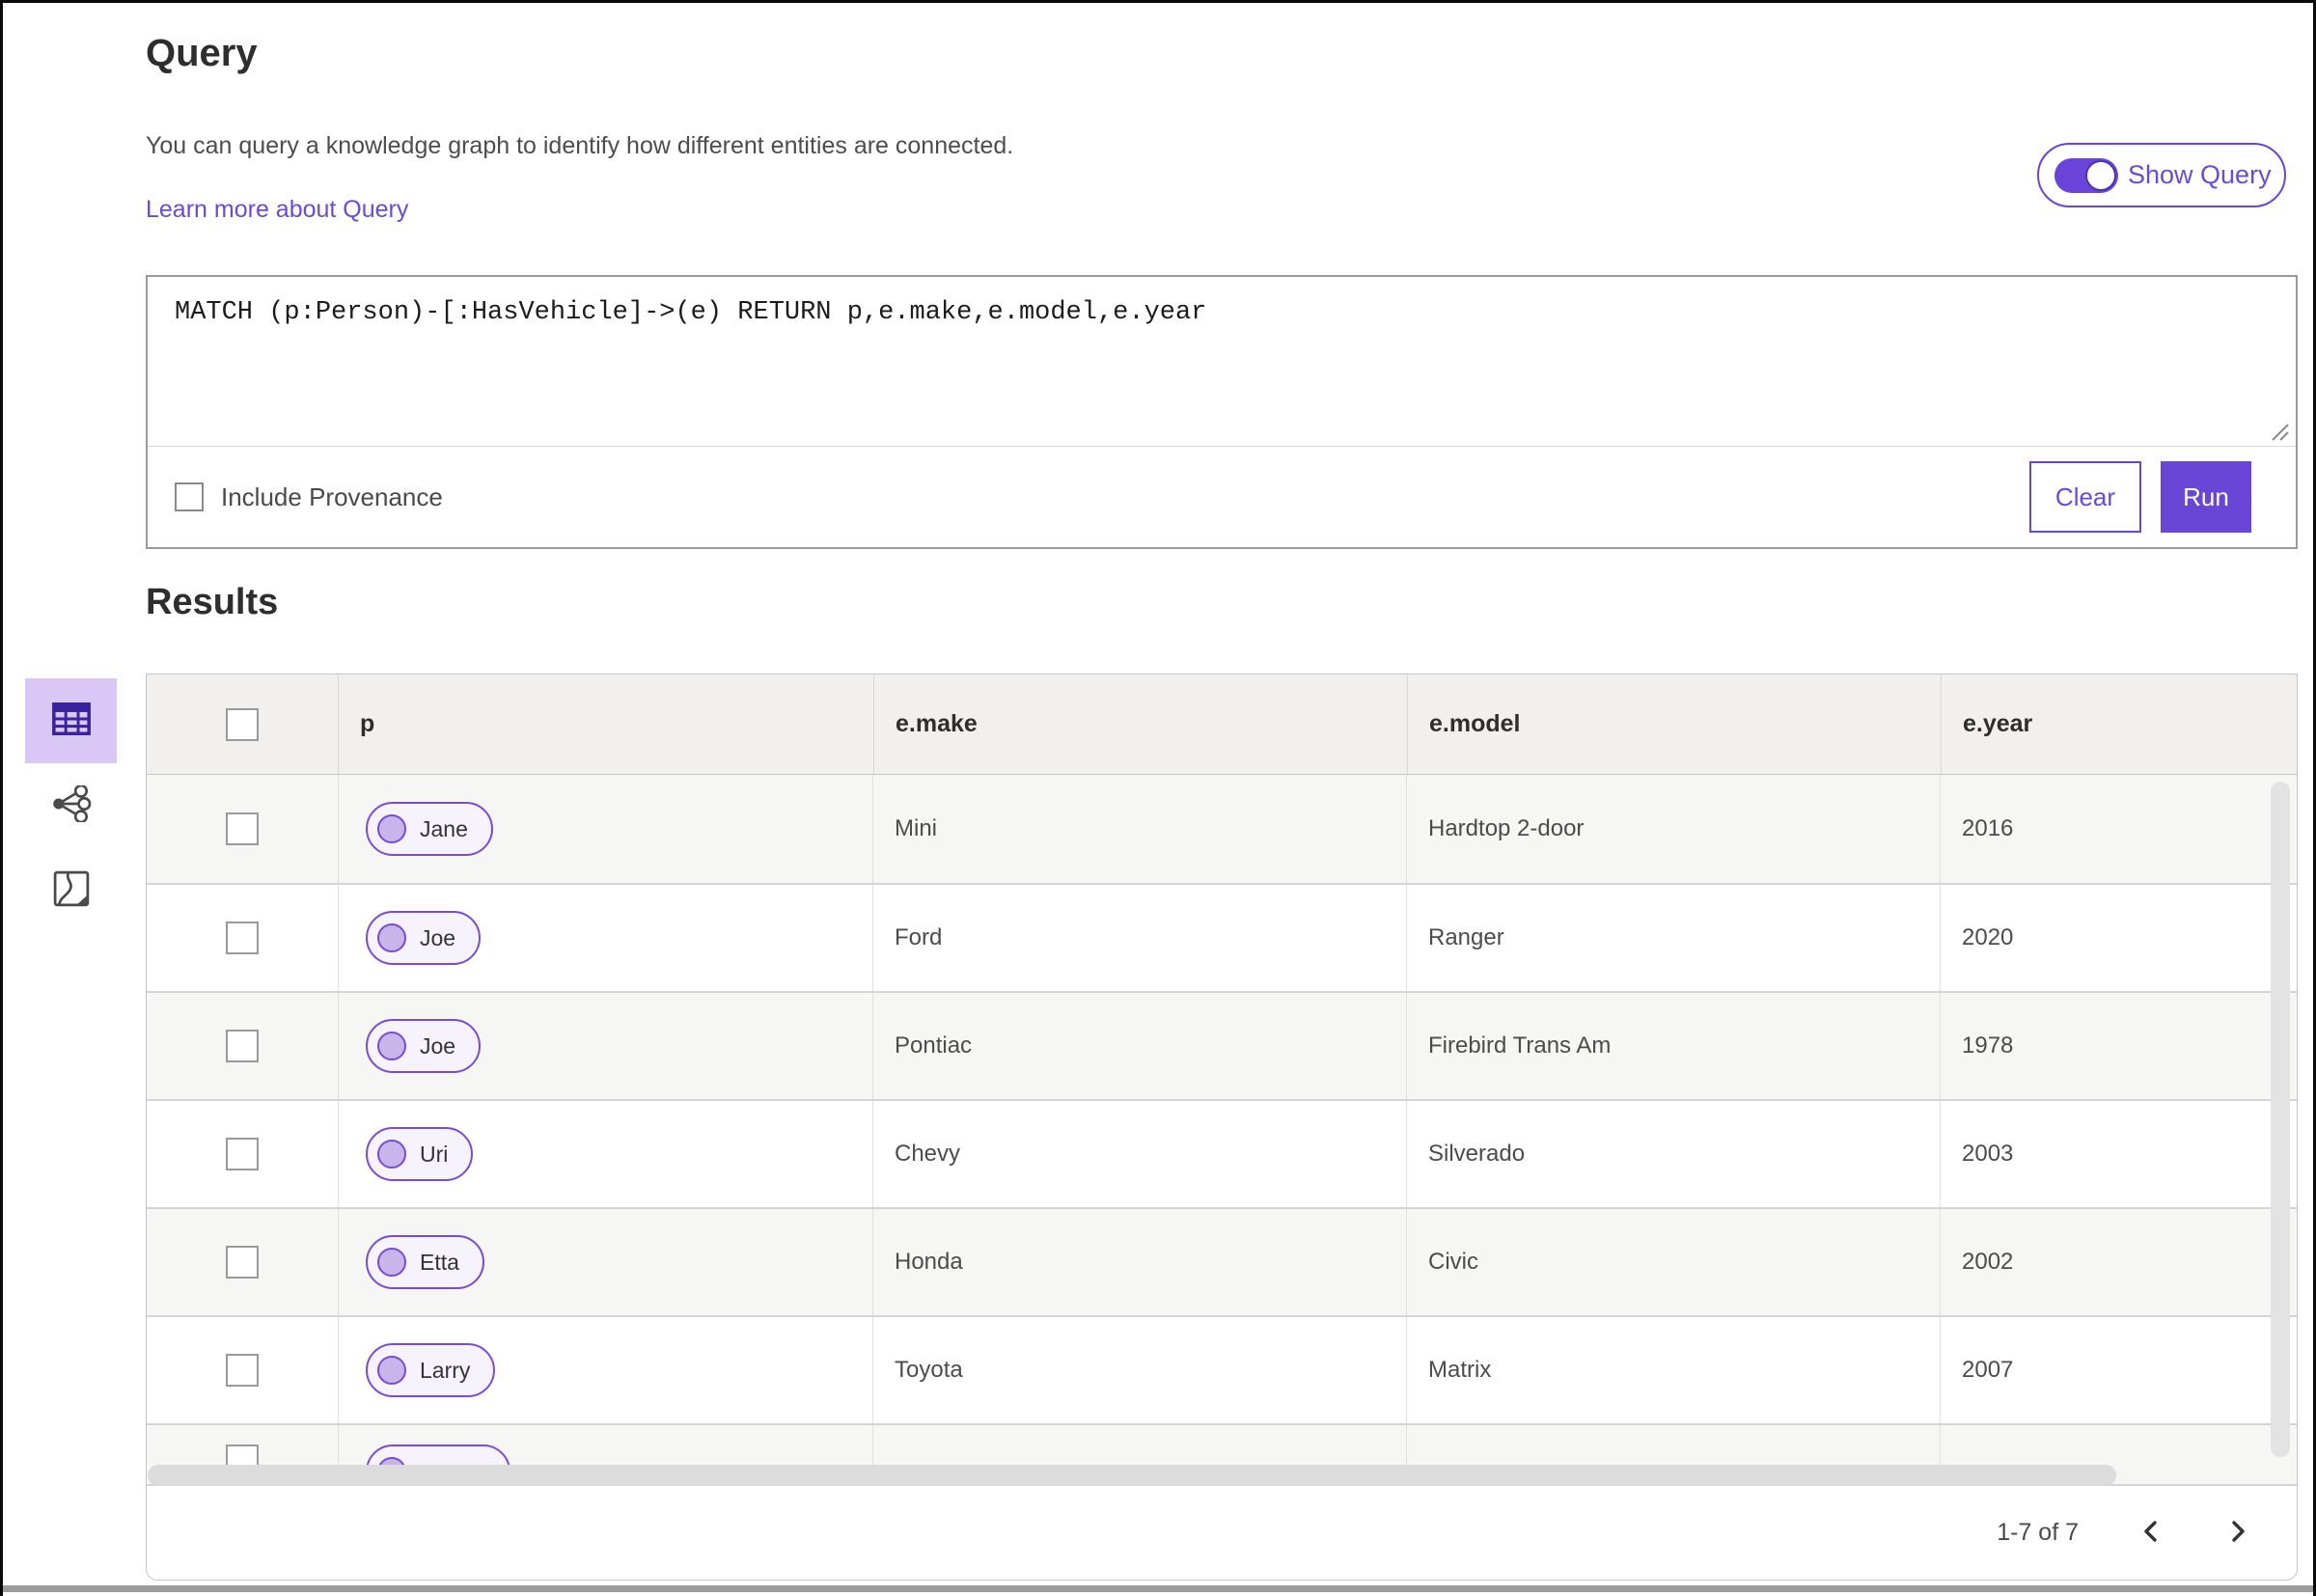  I want to click on person-chip: Larry, so click(431, 1370).